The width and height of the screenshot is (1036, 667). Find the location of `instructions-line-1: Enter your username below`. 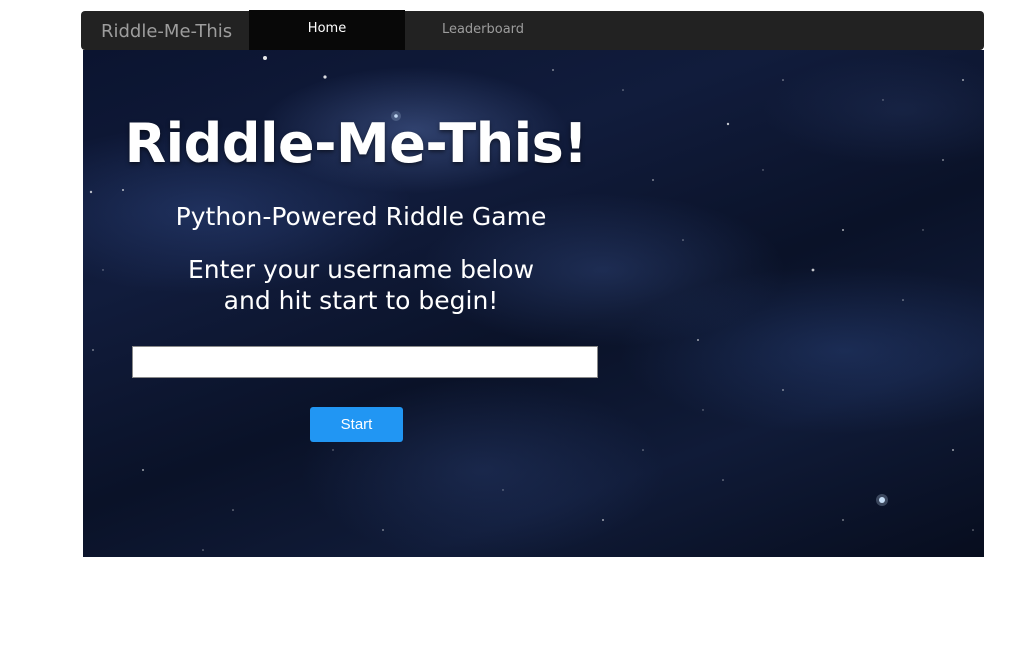

instructions-line-1: Enter your username below is located at coordinates (361, 269).